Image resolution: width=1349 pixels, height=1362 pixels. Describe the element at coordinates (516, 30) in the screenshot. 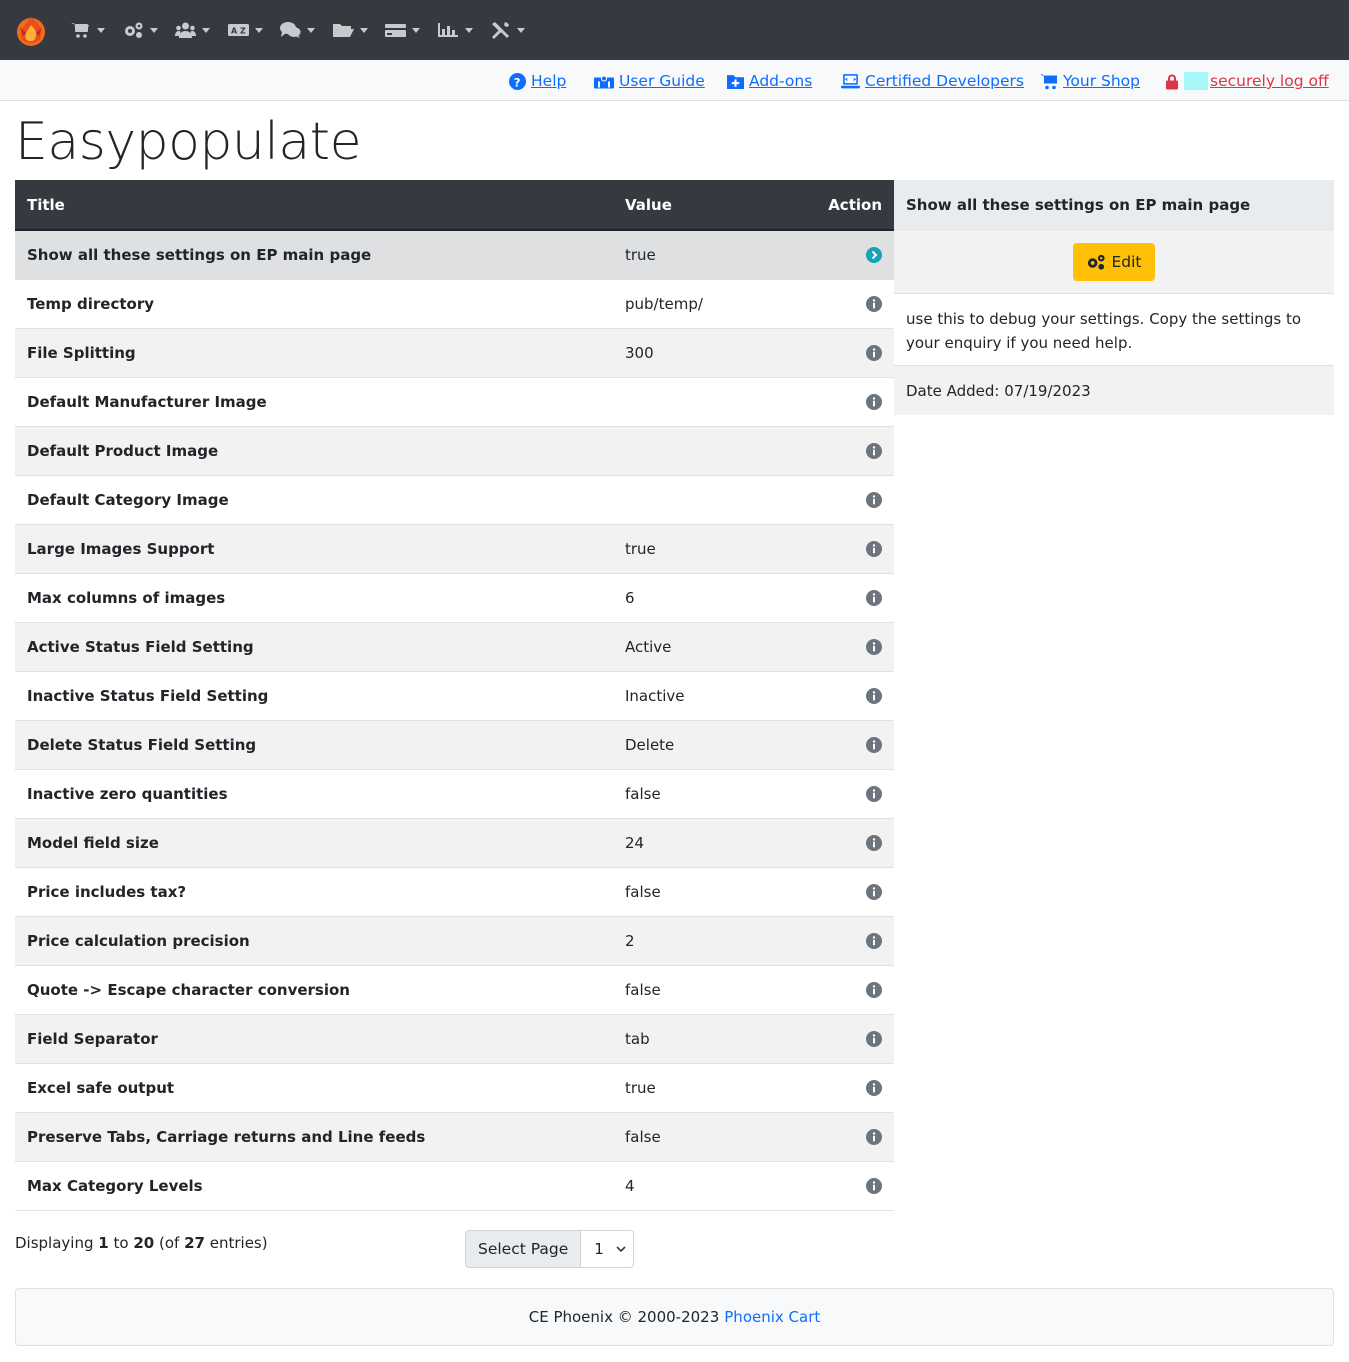

I see `nav-menu-tools` at that location.